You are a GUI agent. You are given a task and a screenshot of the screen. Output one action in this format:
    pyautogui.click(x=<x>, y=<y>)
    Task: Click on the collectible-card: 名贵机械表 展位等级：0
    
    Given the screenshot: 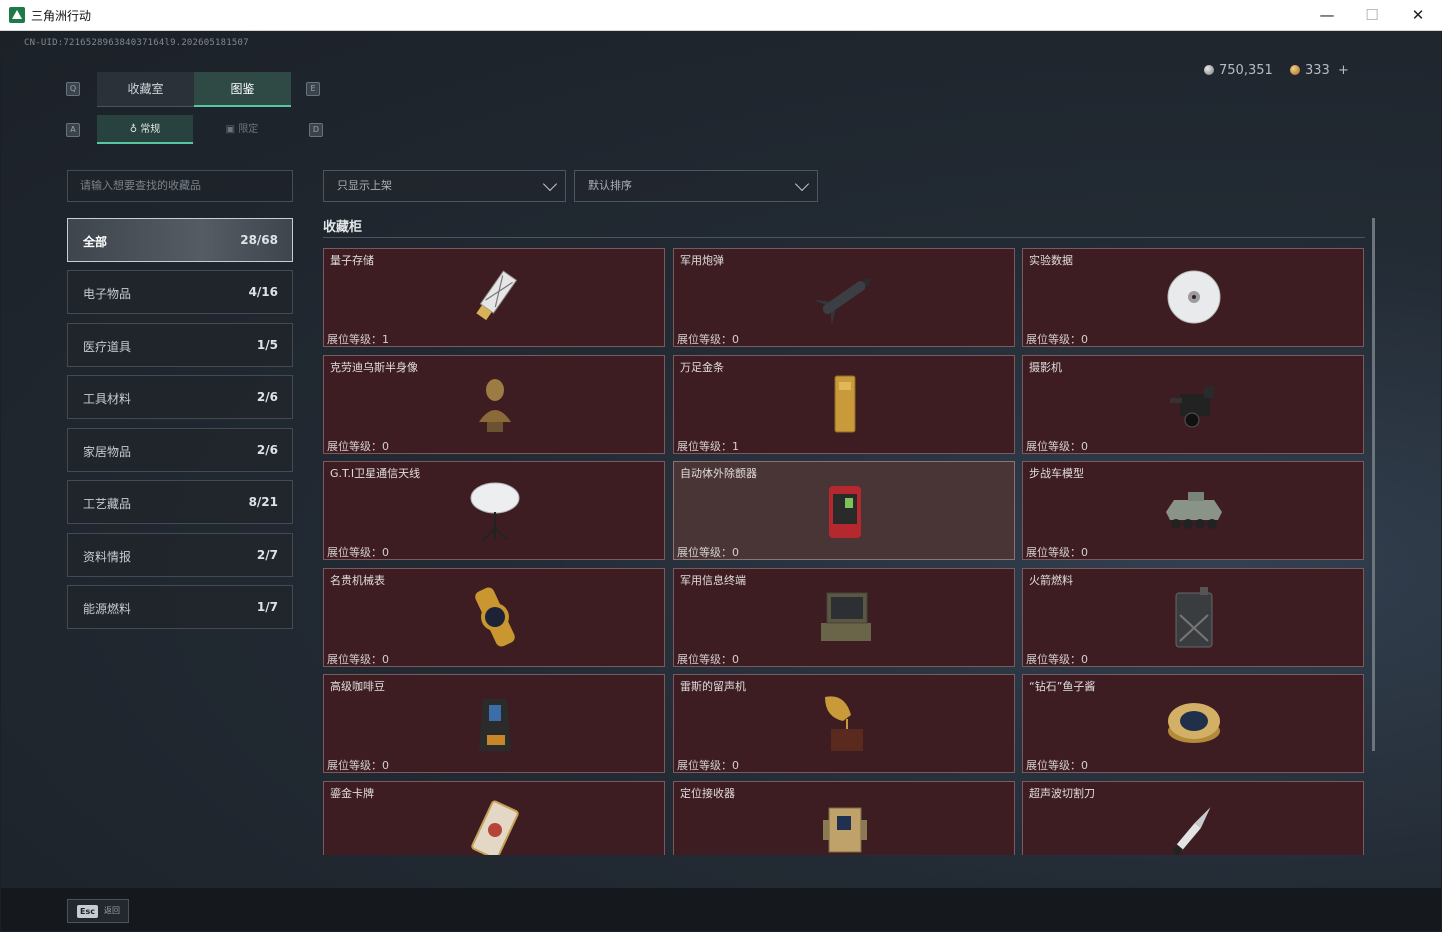 What is the action you would take?
    pyautogui.click(x=494, y=617)
    